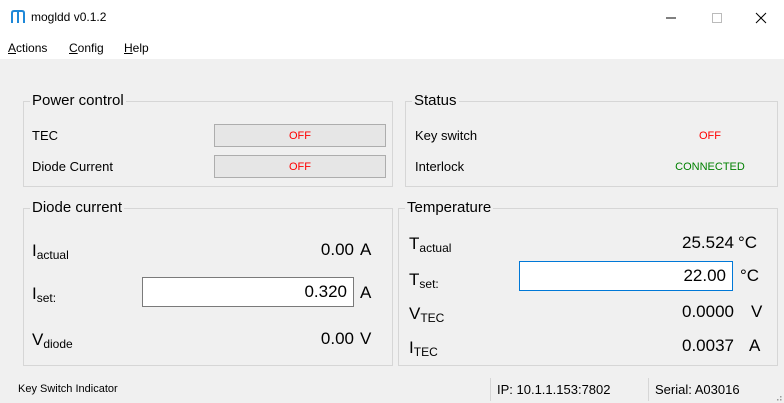 The width and height of the screenshot is (784, 403). I want to click on t-actual-value: 25.524, so click(708, 242).